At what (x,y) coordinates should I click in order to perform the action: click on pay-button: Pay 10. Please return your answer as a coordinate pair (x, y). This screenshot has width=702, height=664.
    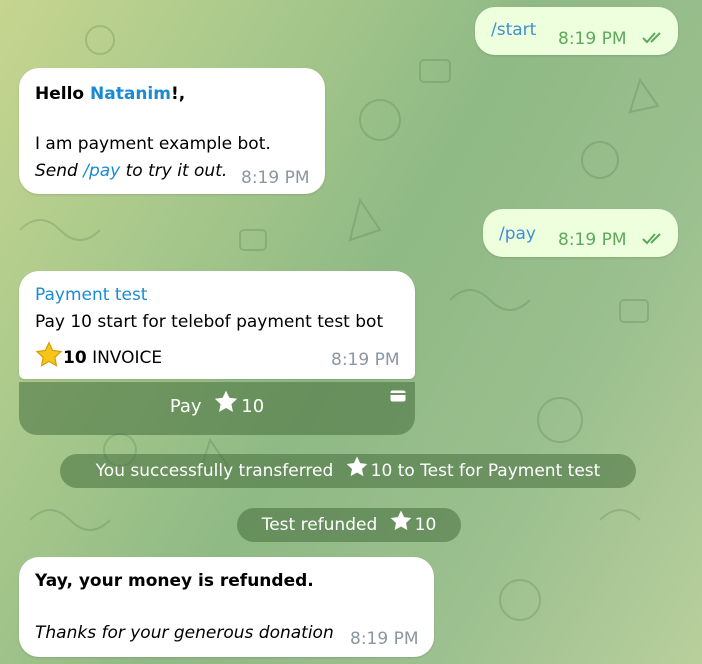
    Looking at the image, I should click on (217, 408).